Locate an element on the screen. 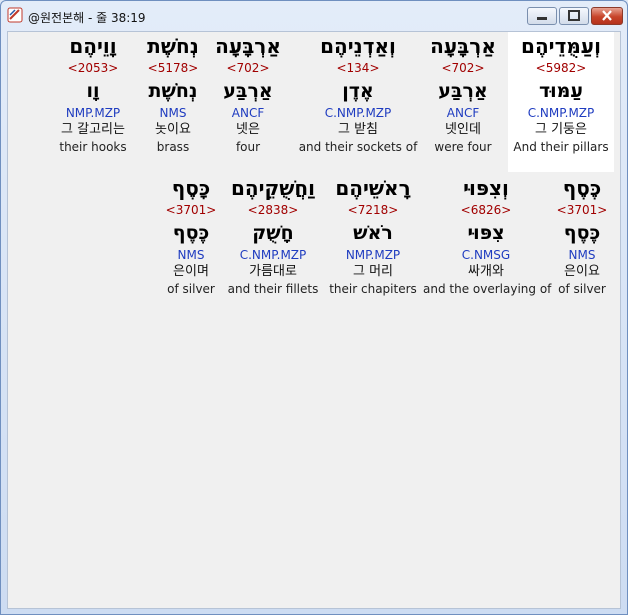  word-block: כֶּסֶף <3701> כֶּסֶף NMS 은이요 of silver is located at coordinates (582, 244).